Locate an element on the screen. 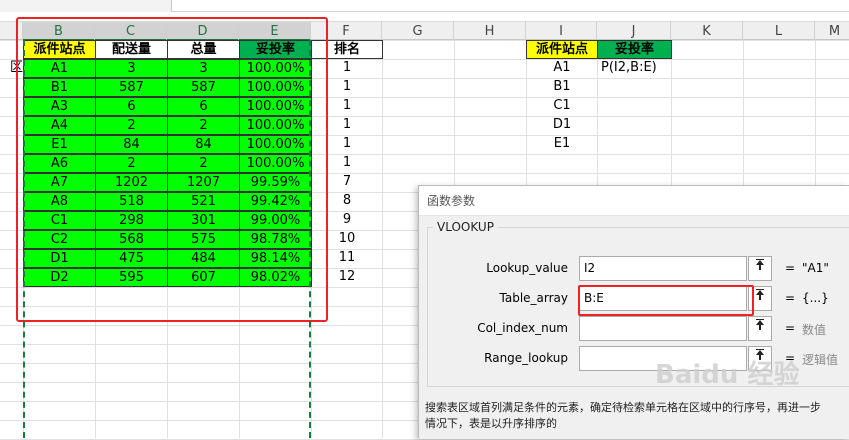 The width and height of the screenshot is (849, 440). function-name: VLOOKUP is located at coordinates (465, 227).